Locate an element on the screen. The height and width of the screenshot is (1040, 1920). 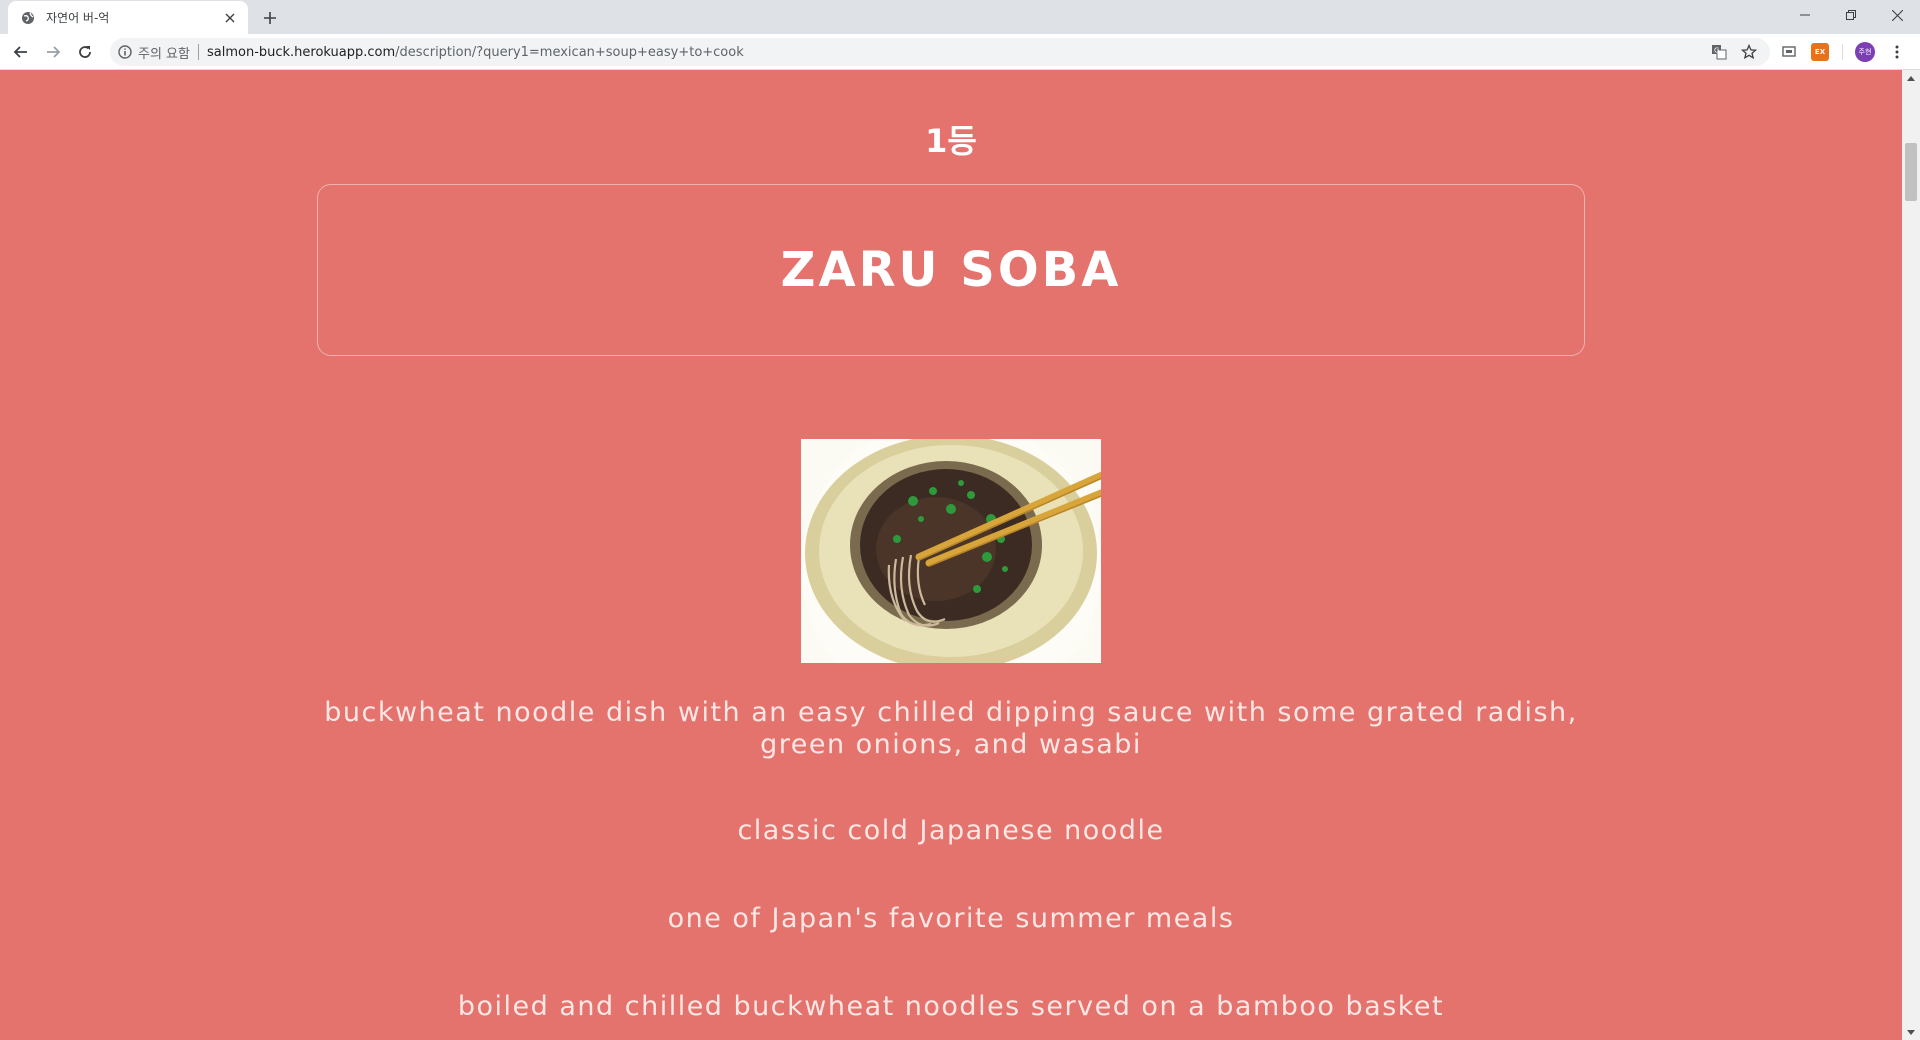
forward-arrow-icon is located at coordinates (54, 52).